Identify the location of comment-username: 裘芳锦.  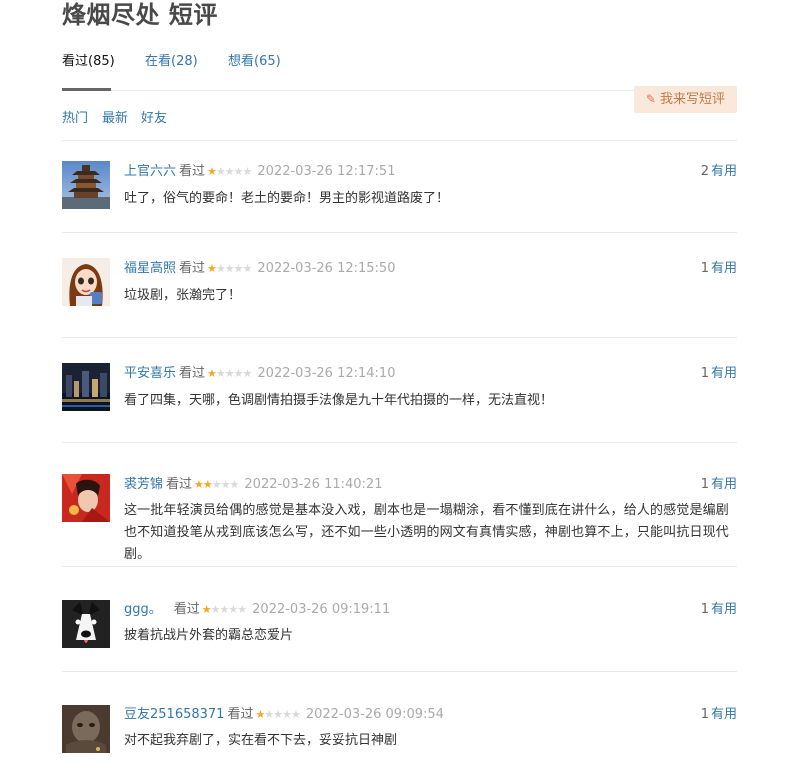
(143, 484).